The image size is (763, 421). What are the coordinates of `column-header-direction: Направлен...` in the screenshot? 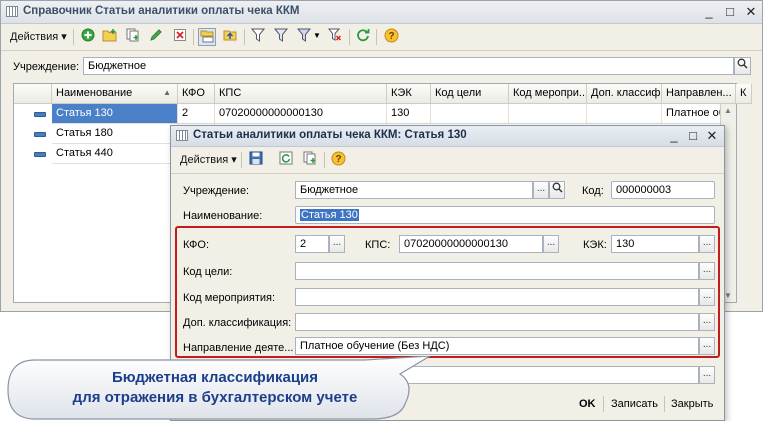 It's located at (699, 94).